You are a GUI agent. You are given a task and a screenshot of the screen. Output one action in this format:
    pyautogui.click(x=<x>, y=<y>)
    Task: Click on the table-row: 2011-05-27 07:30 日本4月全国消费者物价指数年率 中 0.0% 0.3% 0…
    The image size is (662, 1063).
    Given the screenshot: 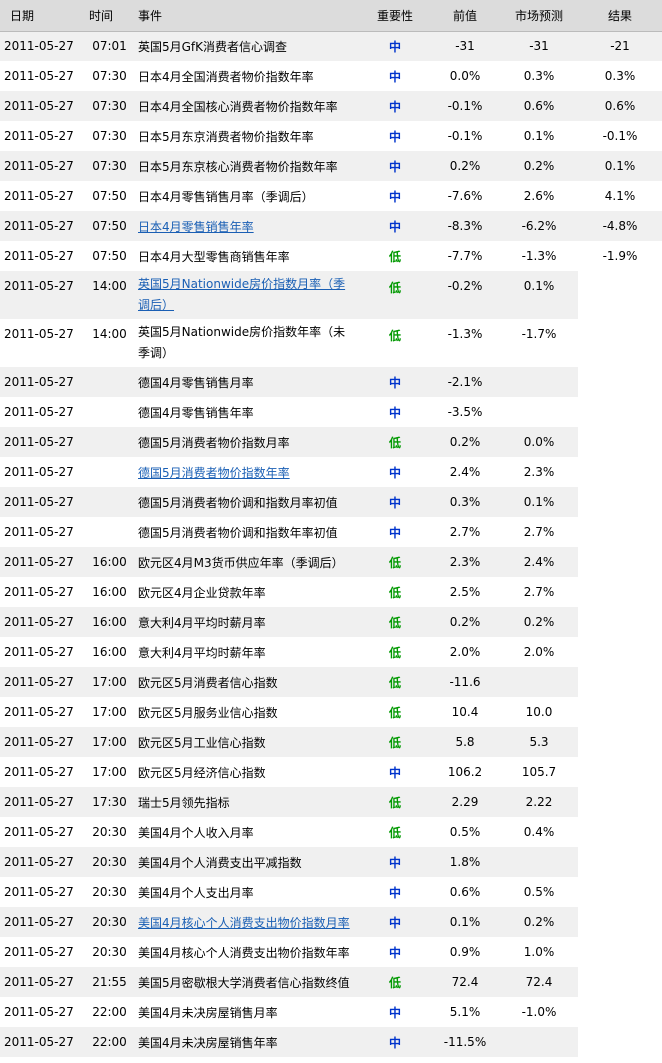 What is the action you would take?
    pyautogui.click(x=331, y=76)
    